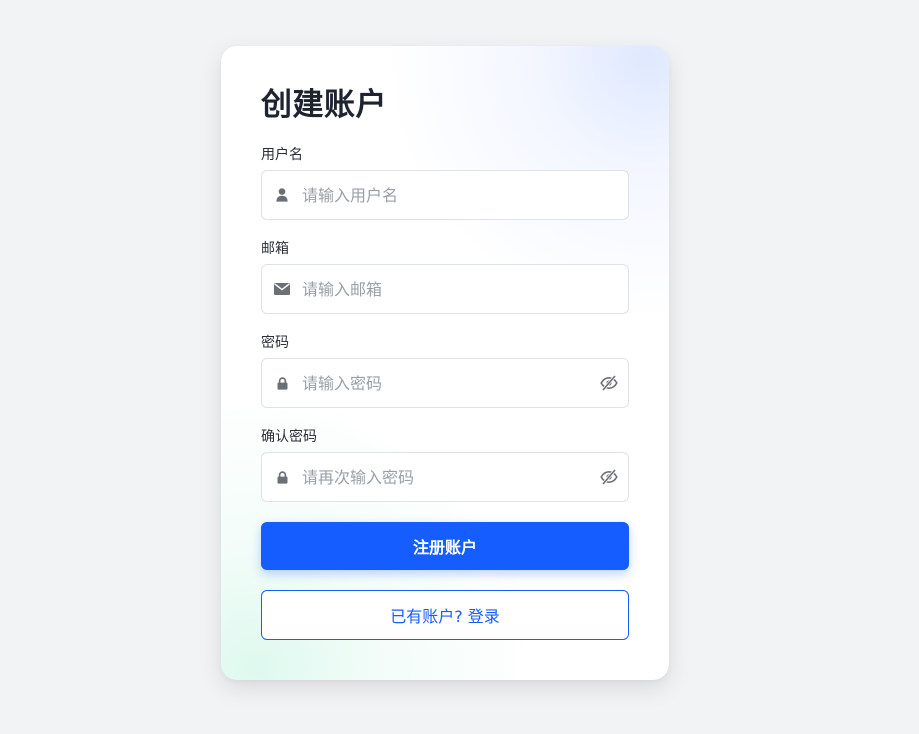  What do you see at coordinates (442, 477) in the screenshot?
I see `confirm-password-input` at bounding box center [442, 477].